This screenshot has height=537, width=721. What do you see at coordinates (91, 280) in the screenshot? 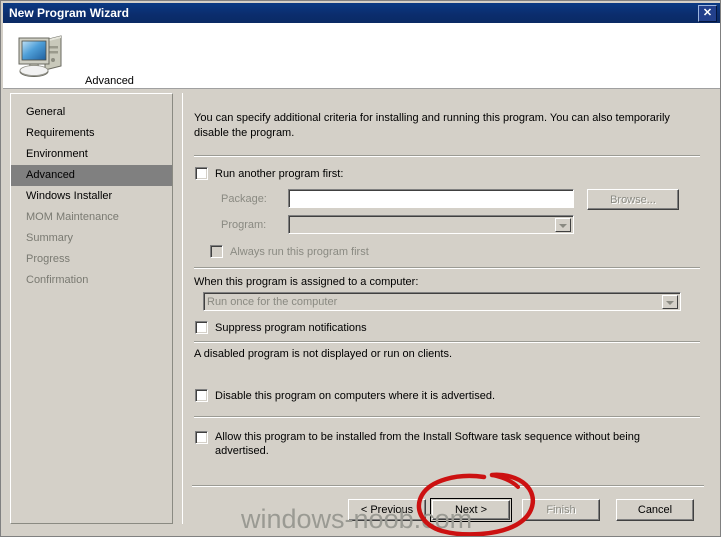
I see `sidebar-item-confirmation: Confirmation` at bounding box center [91, 280].